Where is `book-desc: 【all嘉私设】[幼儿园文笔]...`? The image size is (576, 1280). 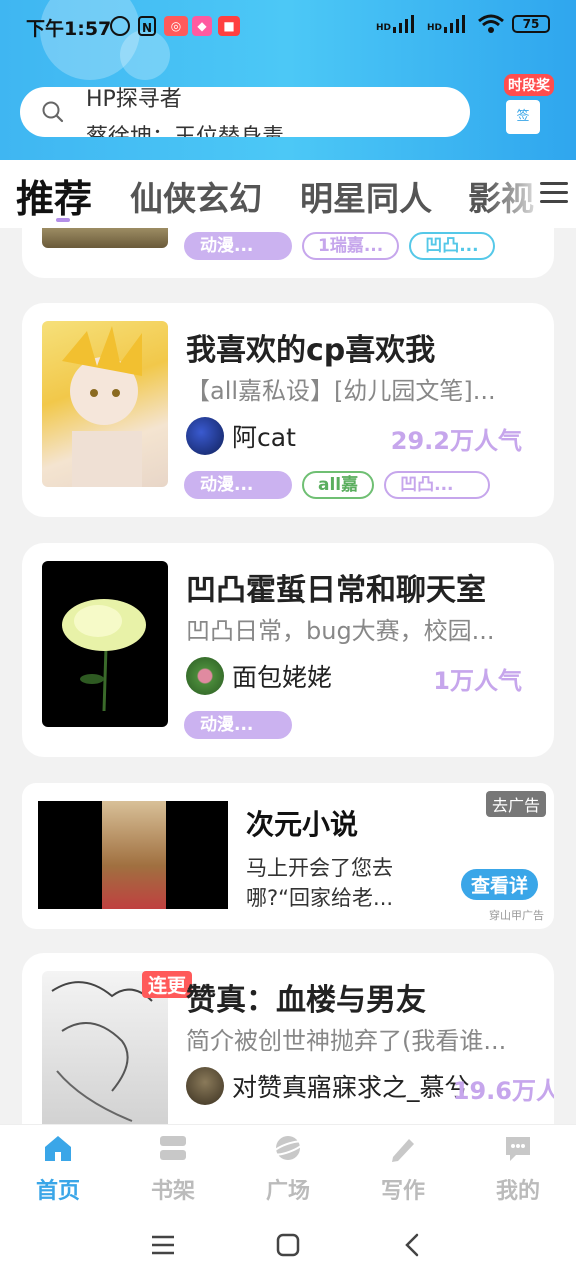 book-desc: 【all嘉私设】[幼儿园文笔]... is located at coordinates (341, 391).